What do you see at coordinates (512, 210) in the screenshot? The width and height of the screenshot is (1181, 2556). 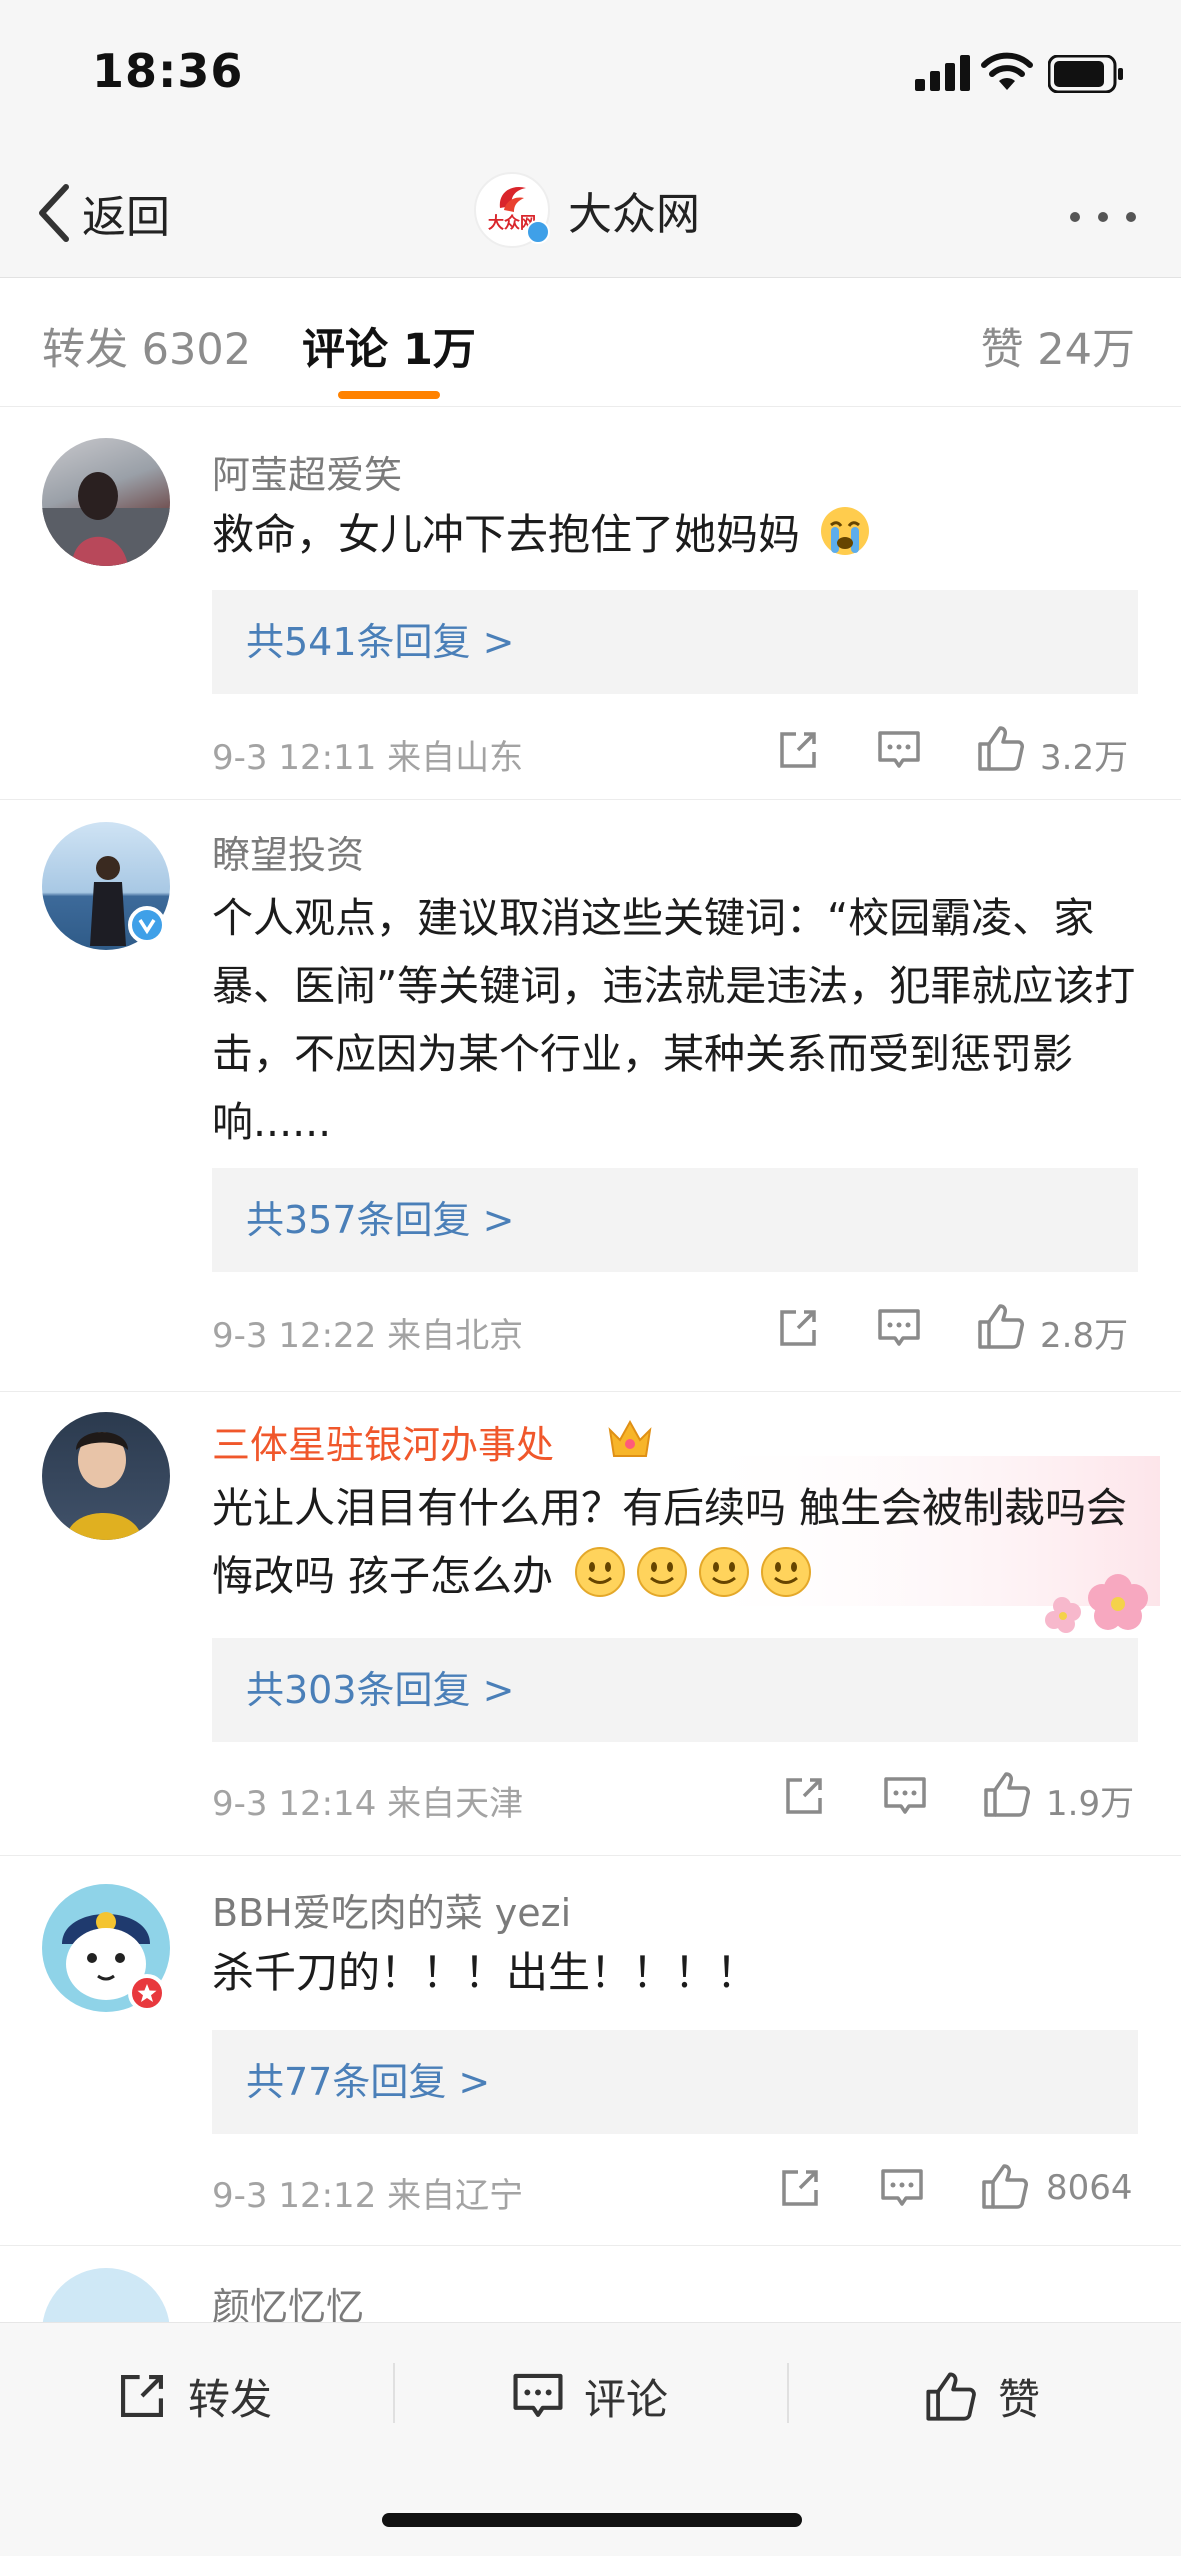 I see `account-logo: 大众网` at bounding box center [512, 210].